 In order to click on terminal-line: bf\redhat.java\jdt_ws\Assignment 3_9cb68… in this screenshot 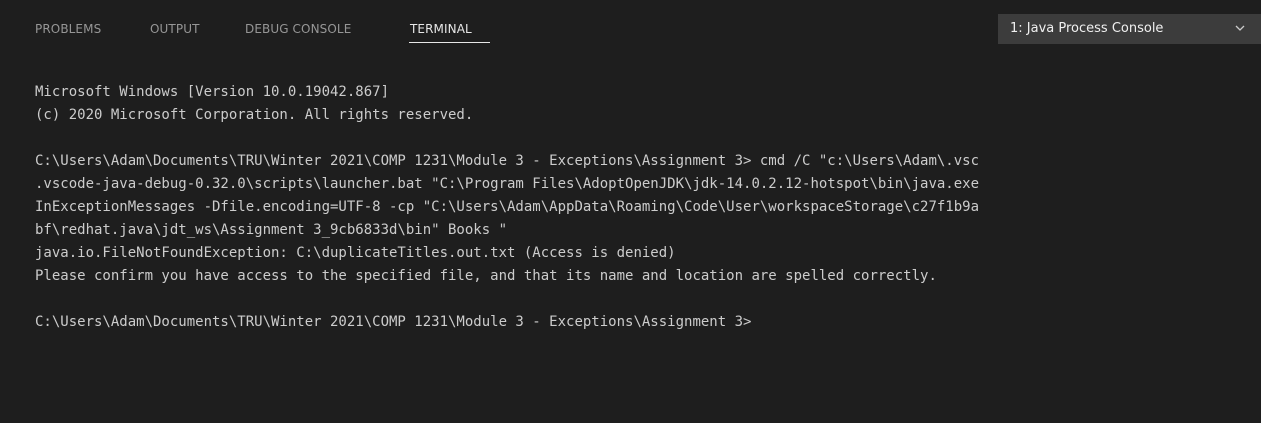, I will do `click(271, 230)`.